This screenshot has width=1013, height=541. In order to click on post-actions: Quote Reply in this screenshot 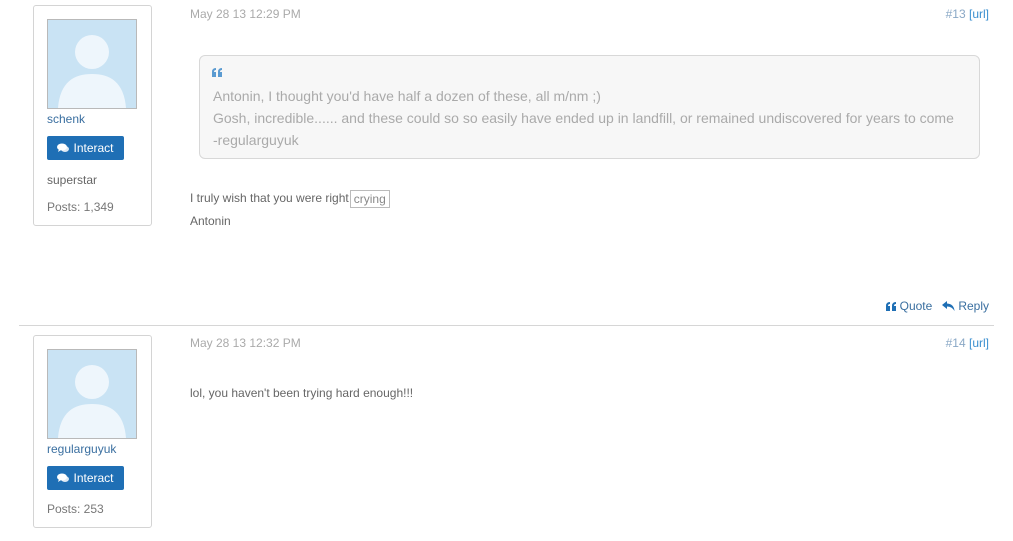, I will do `click(937, 306)`.